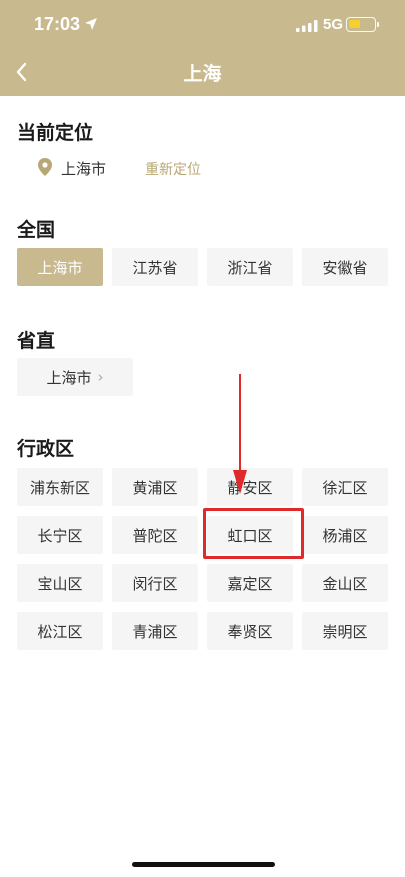  What do you see at coordinates (378, 24) in the screenshot?
I see `battery-tip` at bounding box center [378, 24].